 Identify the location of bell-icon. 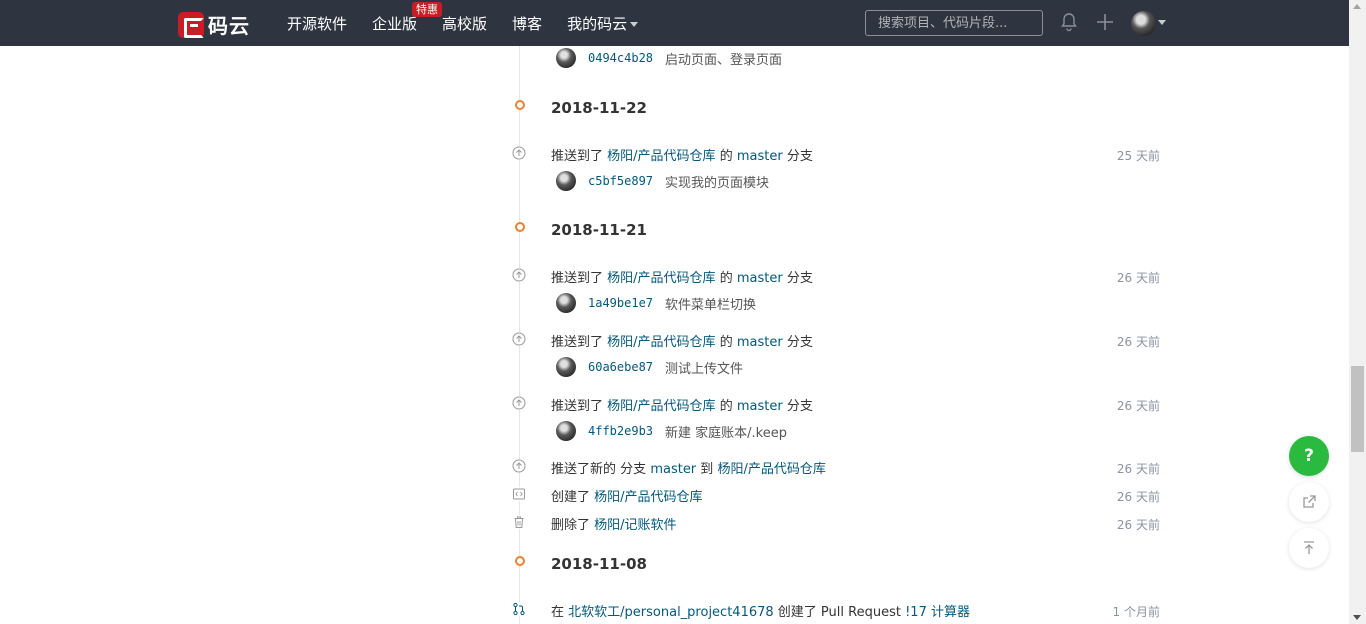
(1069, 22).